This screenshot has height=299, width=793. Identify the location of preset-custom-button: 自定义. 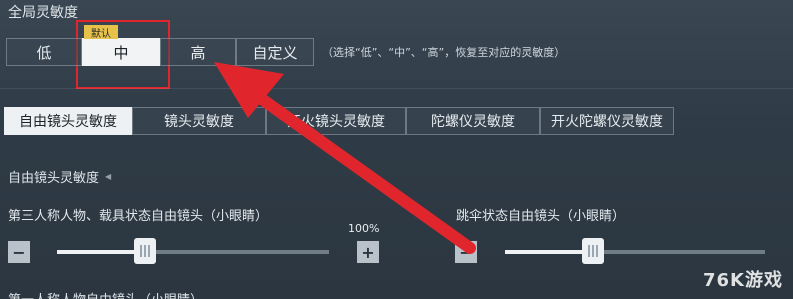
(275, 52).